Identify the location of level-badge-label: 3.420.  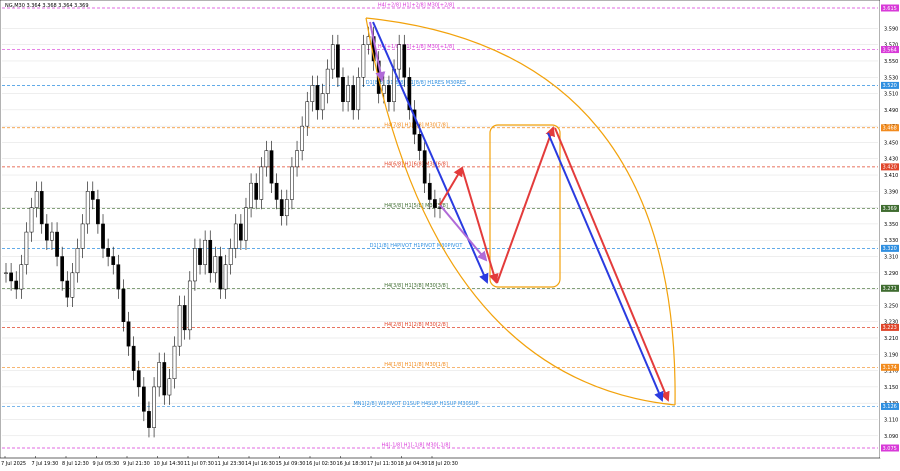
(890, 168).